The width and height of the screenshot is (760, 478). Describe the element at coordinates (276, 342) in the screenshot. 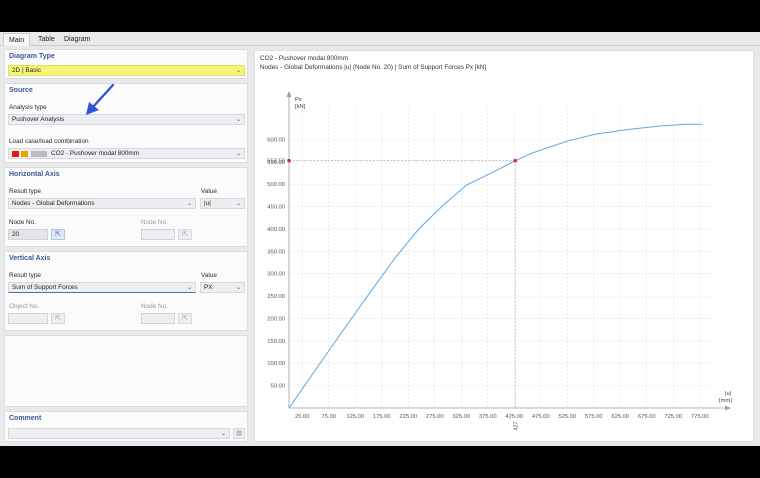

I see `y-tick-label: 150.00` at that location.